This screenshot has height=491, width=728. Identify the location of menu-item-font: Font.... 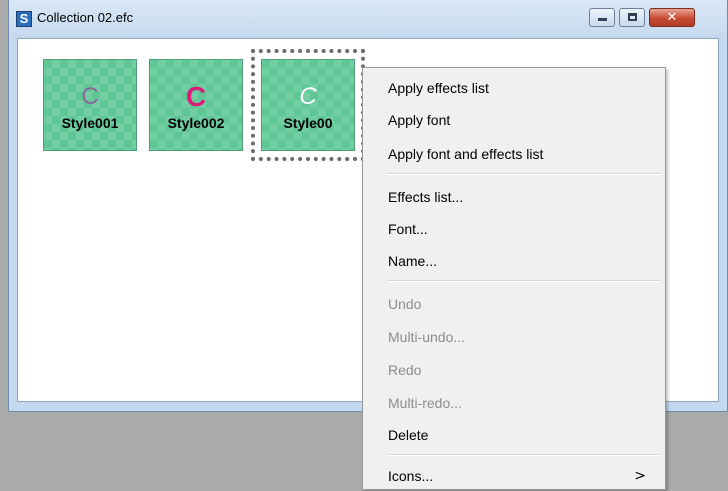
(514, 229).